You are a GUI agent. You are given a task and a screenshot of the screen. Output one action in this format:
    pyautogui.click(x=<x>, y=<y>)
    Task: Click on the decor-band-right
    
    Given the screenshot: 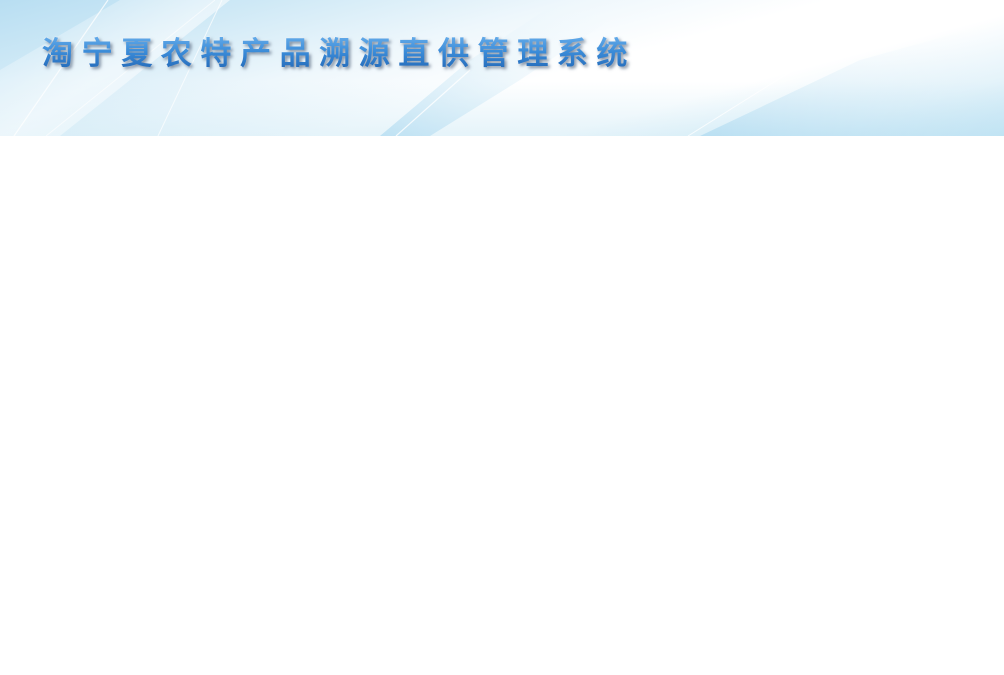 What is the action you would take?
    pyautogui.click(x=852, y=78)
    